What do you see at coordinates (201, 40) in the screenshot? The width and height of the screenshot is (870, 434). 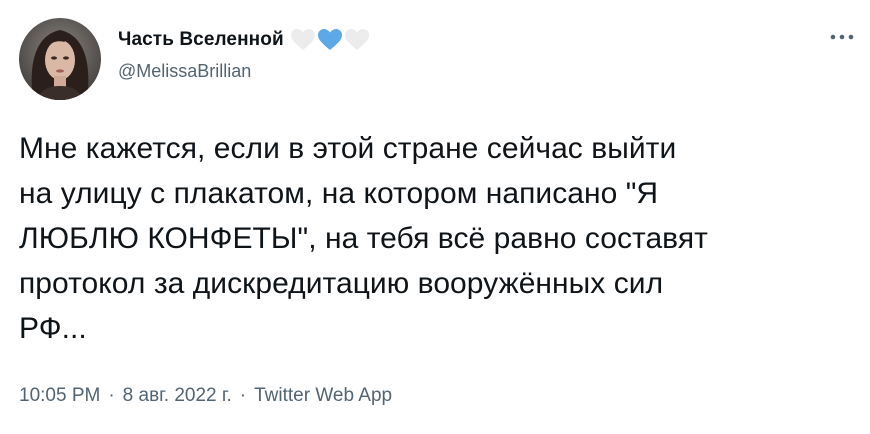 I see `display-name: Часть Вселенной` at bounding box center [201, 40].